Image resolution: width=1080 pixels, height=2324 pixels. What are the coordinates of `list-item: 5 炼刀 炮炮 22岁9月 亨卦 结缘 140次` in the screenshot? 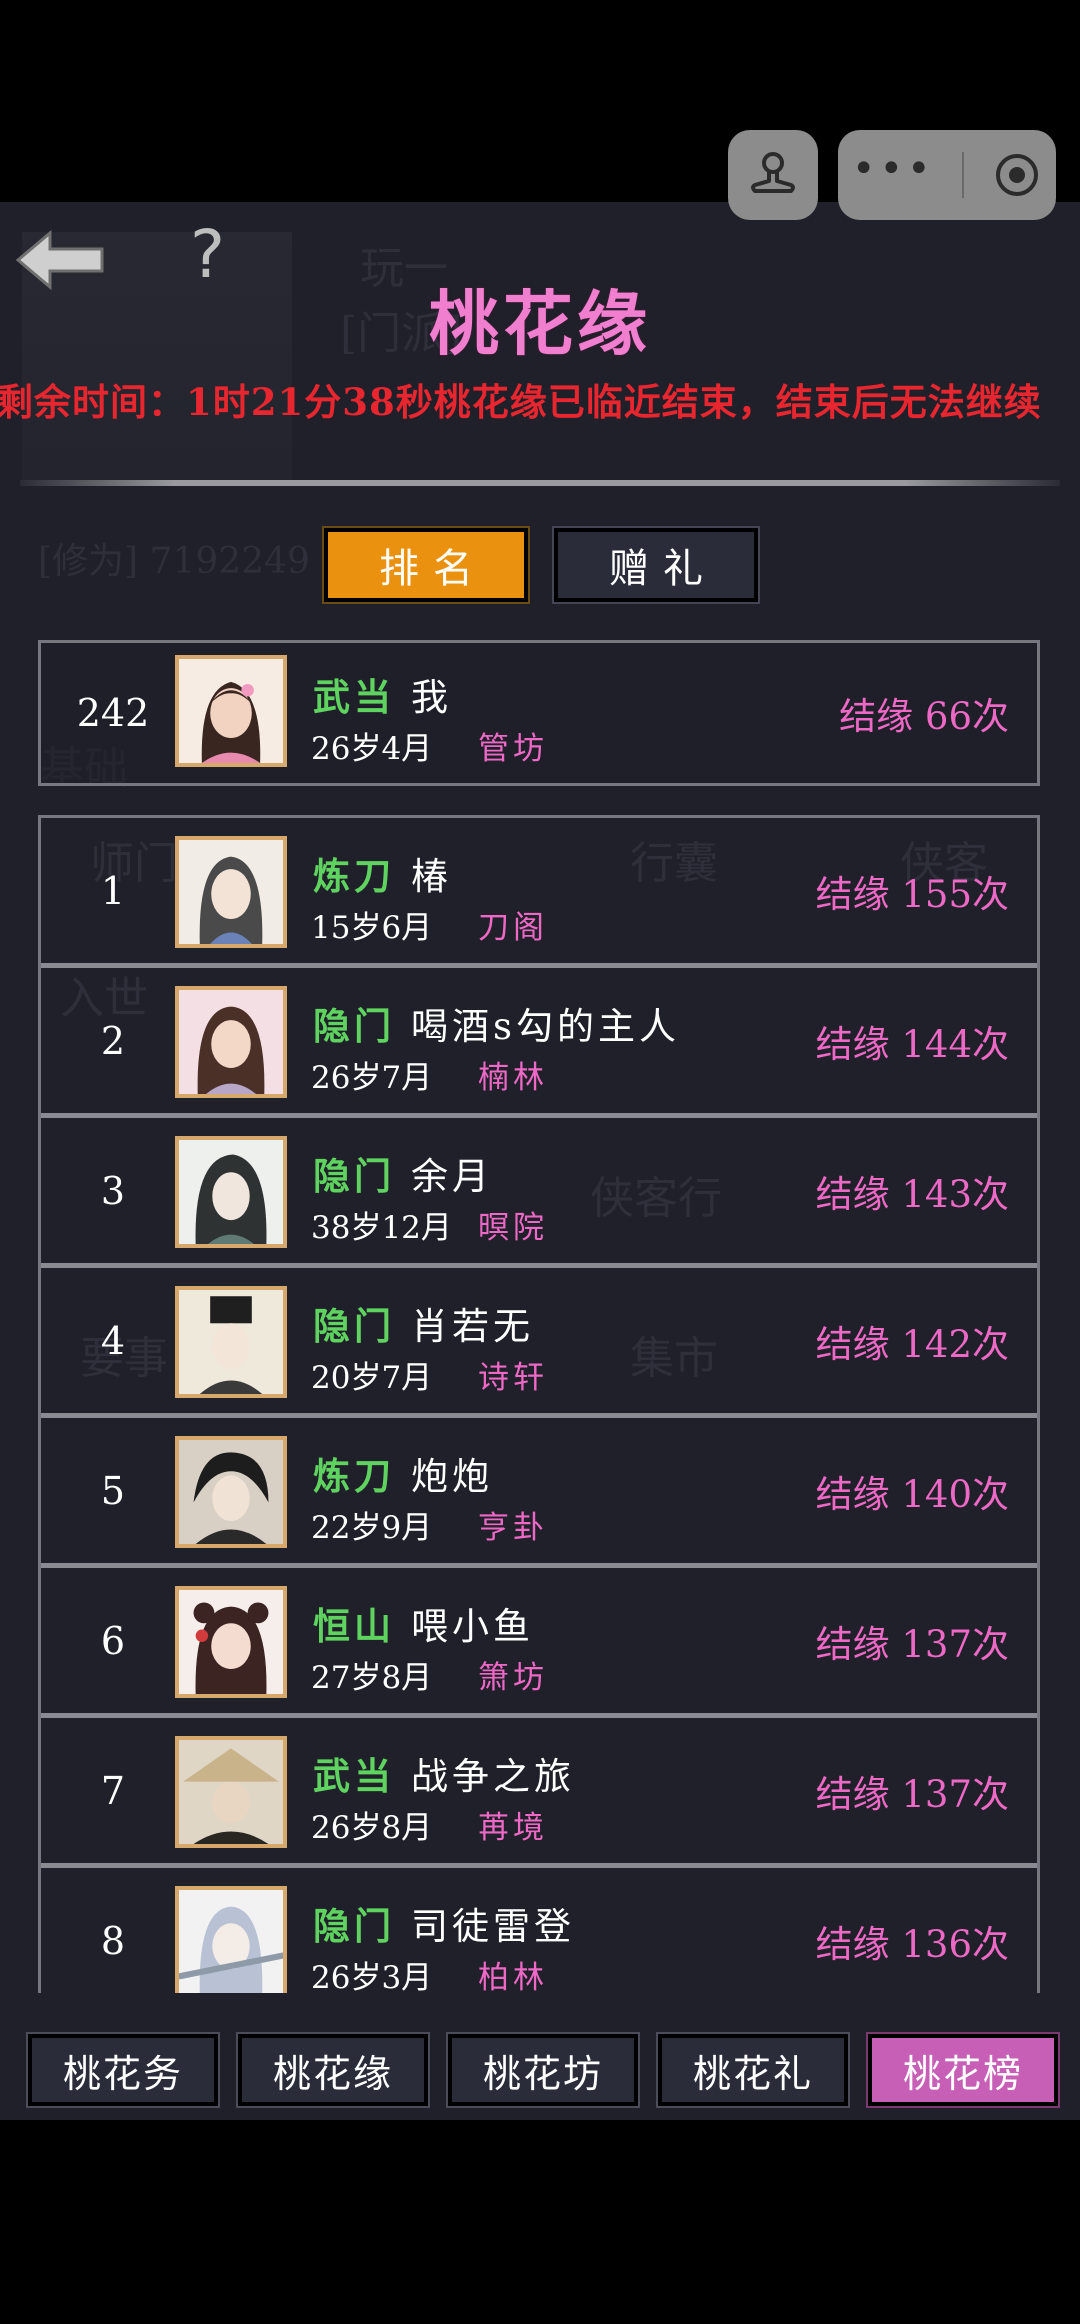 It's located at (539, 1493).